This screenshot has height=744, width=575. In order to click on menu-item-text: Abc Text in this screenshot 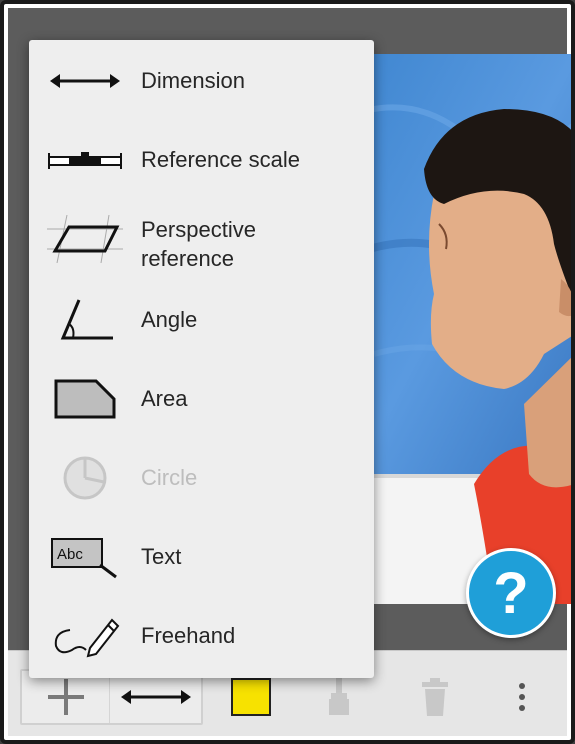, I will do `click(201, 556)`.